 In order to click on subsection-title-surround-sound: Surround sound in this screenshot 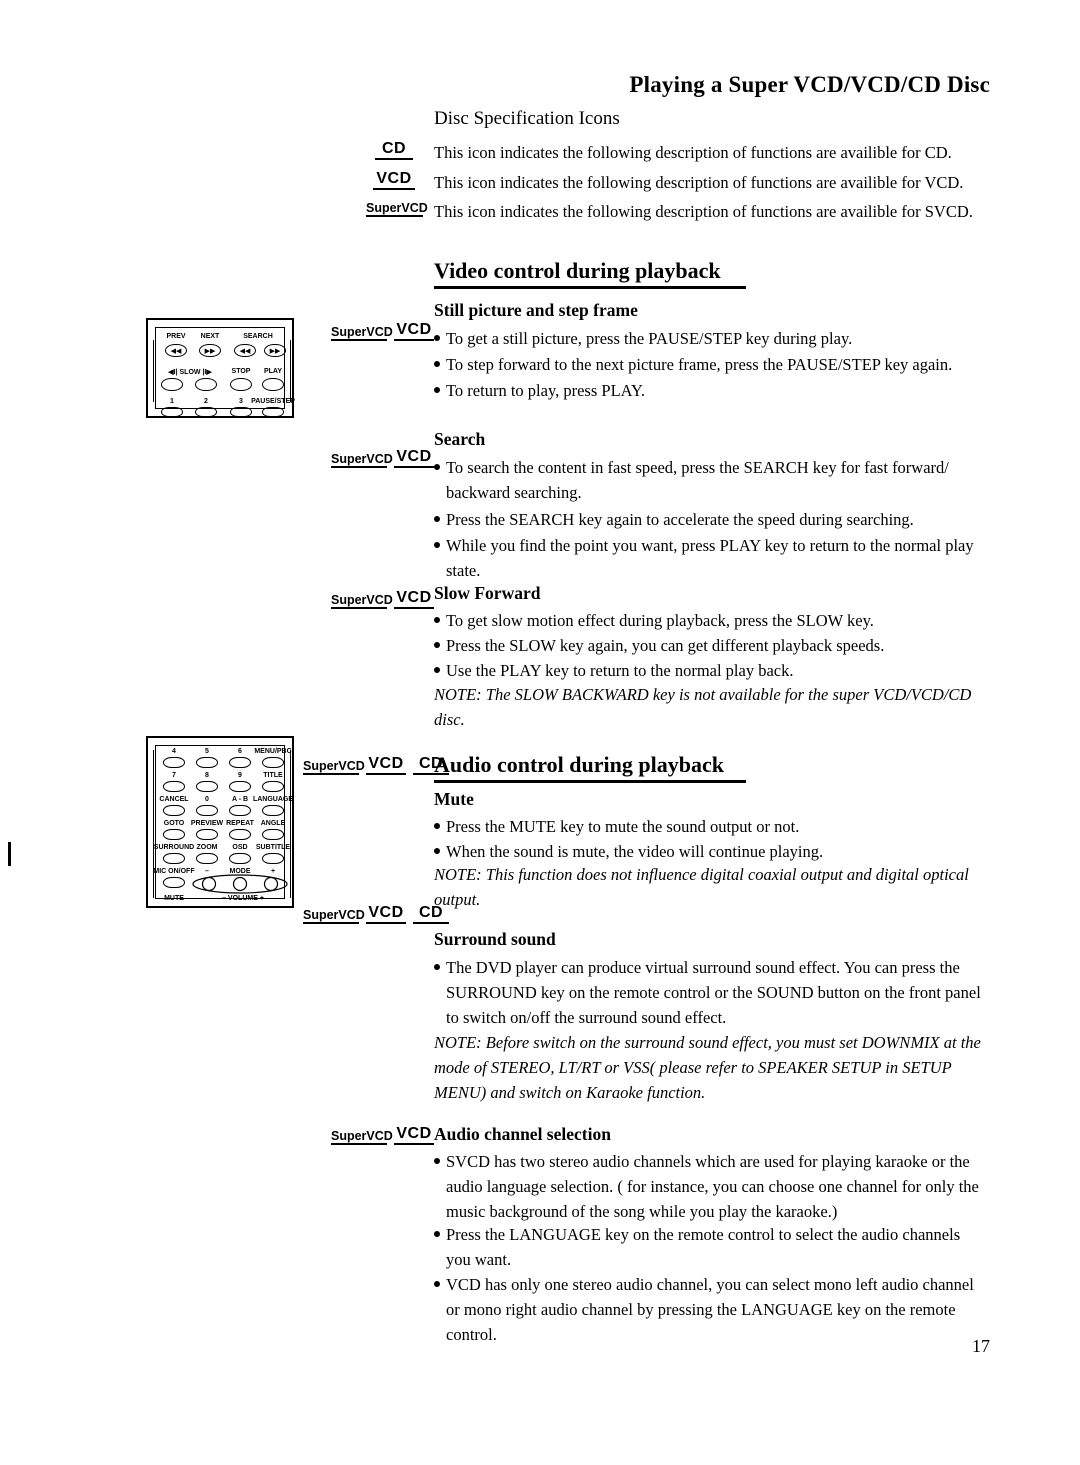, I will do `click(495, 939)`.